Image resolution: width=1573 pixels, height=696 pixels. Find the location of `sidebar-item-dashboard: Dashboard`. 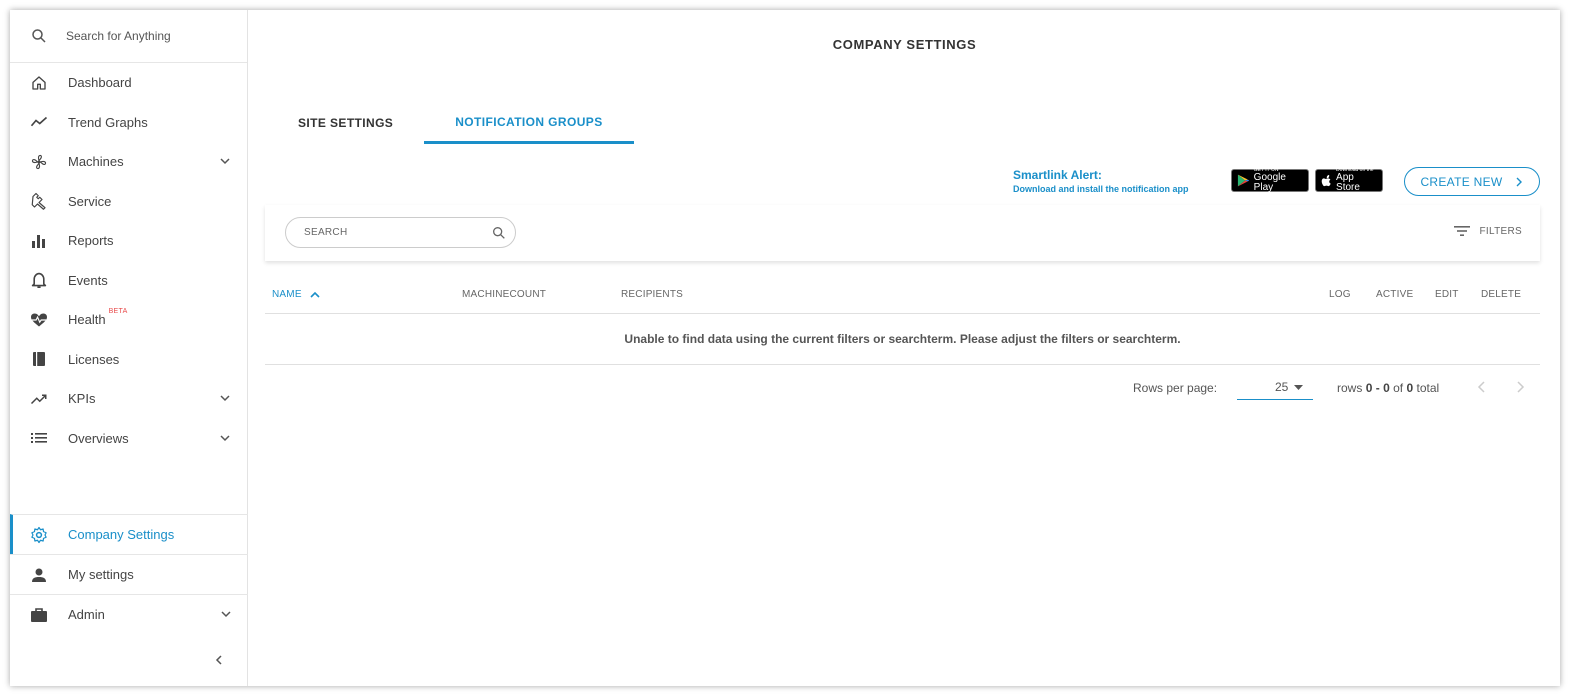

sidebar-item-dashboard: Dashboard is located at coordinates (128, 83).